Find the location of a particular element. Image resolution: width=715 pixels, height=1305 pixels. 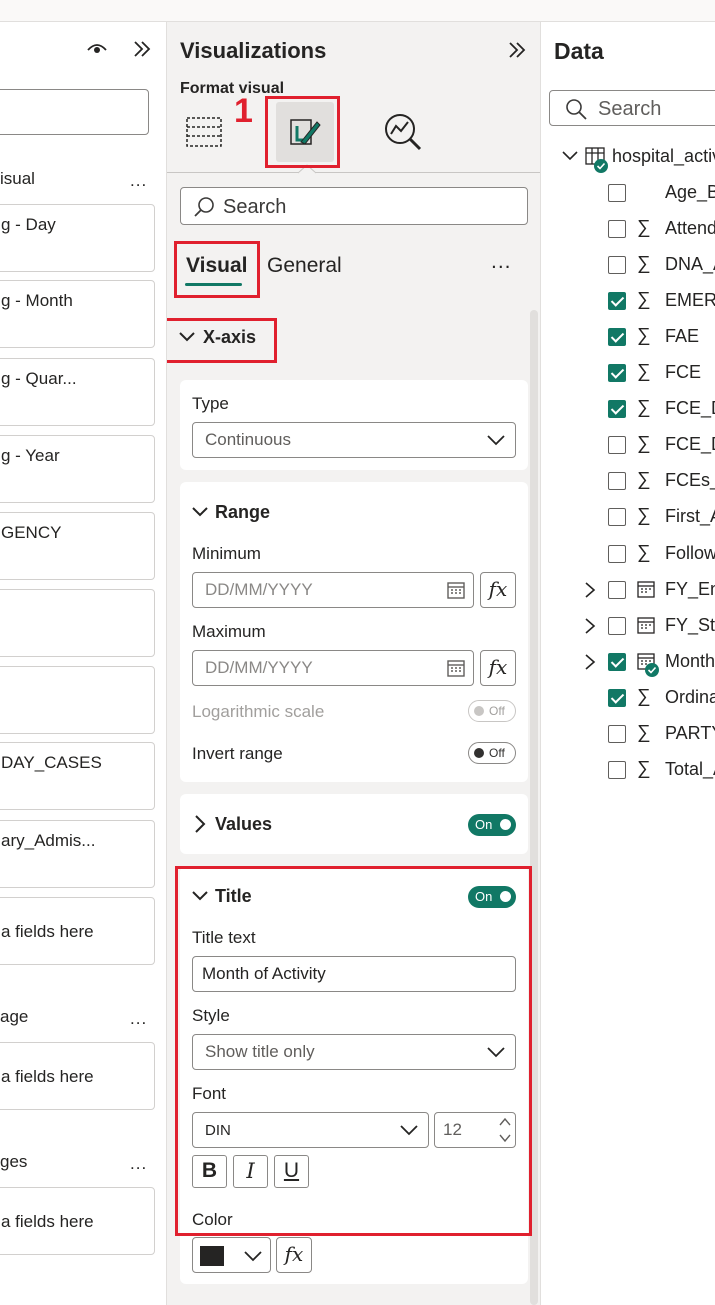

collapse-pane-icon is located at coordinates (517, 50).